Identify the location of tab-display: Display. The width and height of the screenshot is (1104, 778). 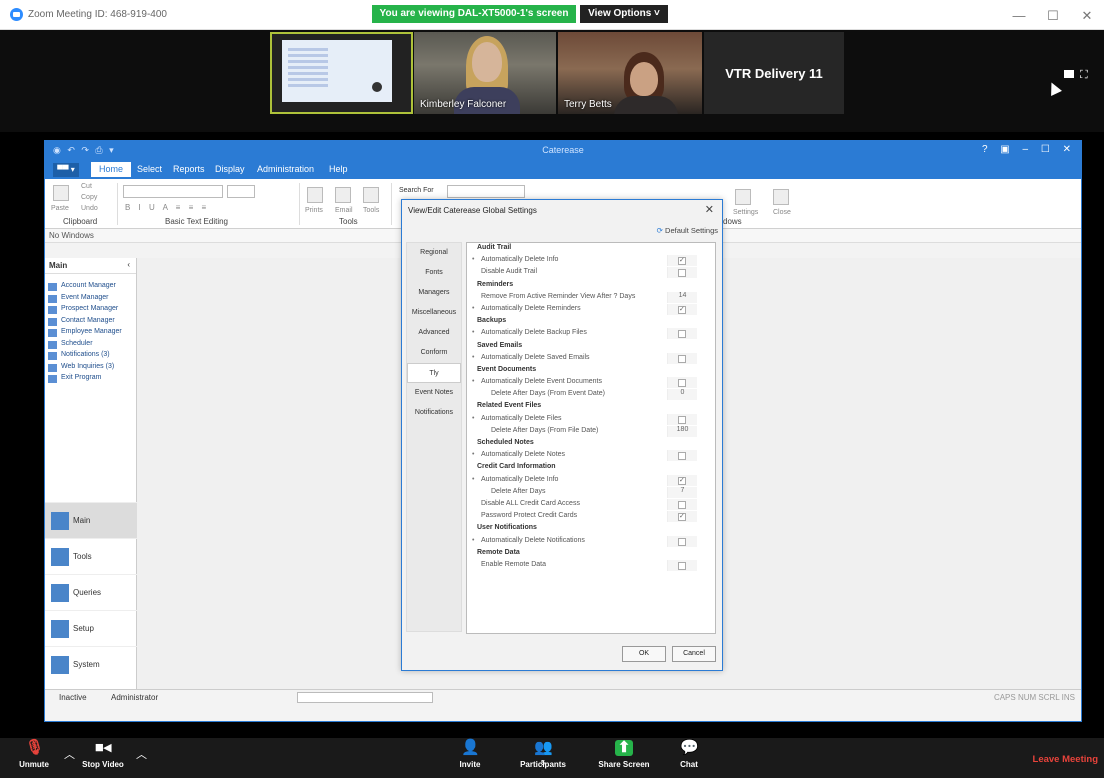
(230, 169).